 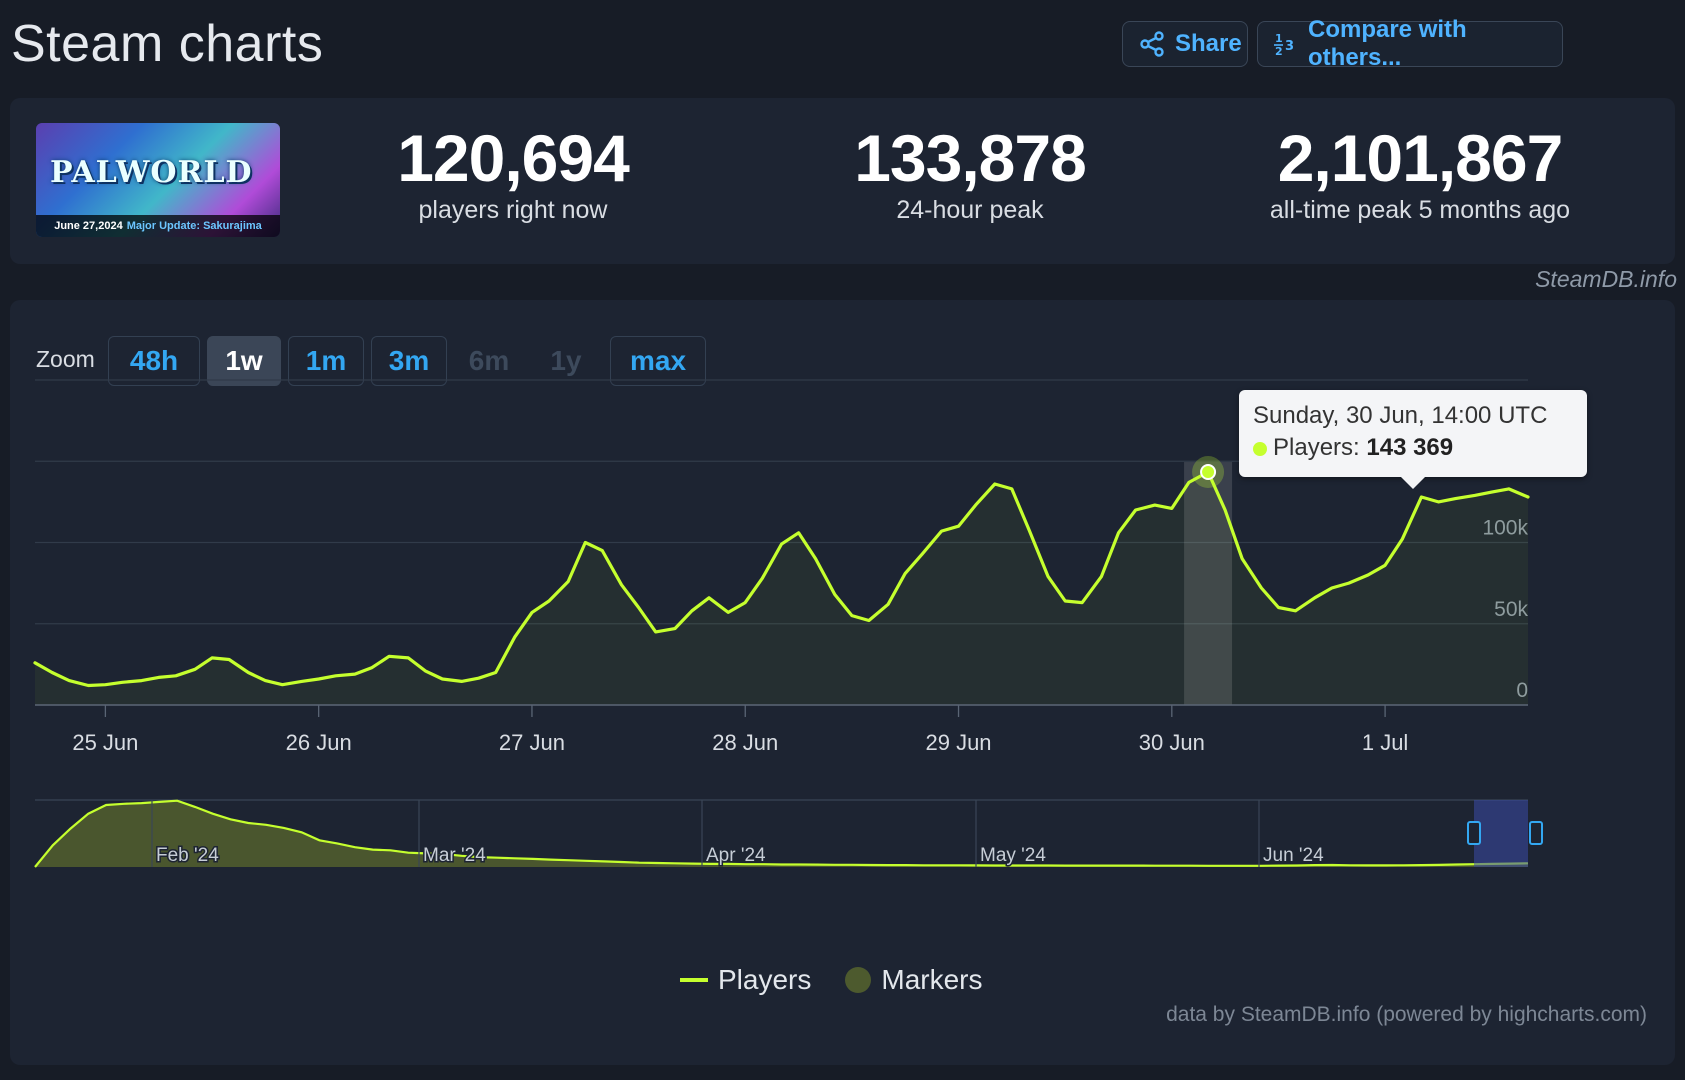 What do you see at coordinates (1208, 472) in the screenshot?
I see `peak-point` at bounding box center [1208, 472].